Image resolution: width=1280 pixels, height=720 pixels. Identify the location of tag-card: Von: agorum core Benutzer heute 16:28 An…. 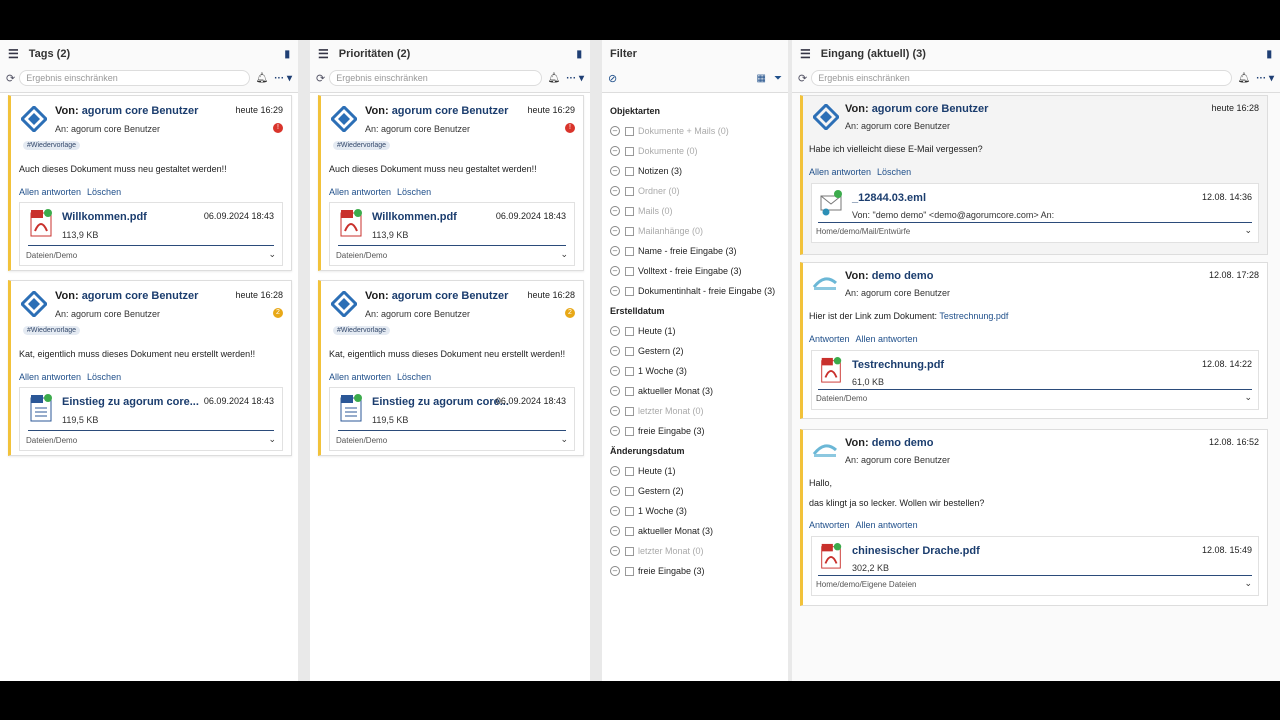
(150, 368).